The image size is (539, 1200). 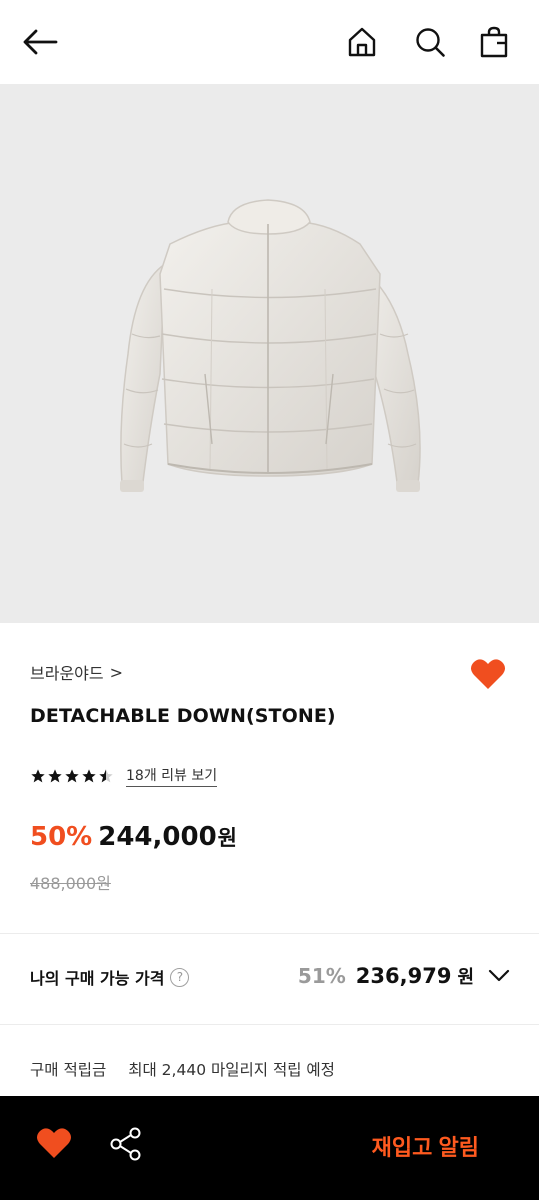 What do you see at coordinates (68, 1070) in the screenshot?
I see `points-label: 구매 적립금` at bounding box center [68, 1070].